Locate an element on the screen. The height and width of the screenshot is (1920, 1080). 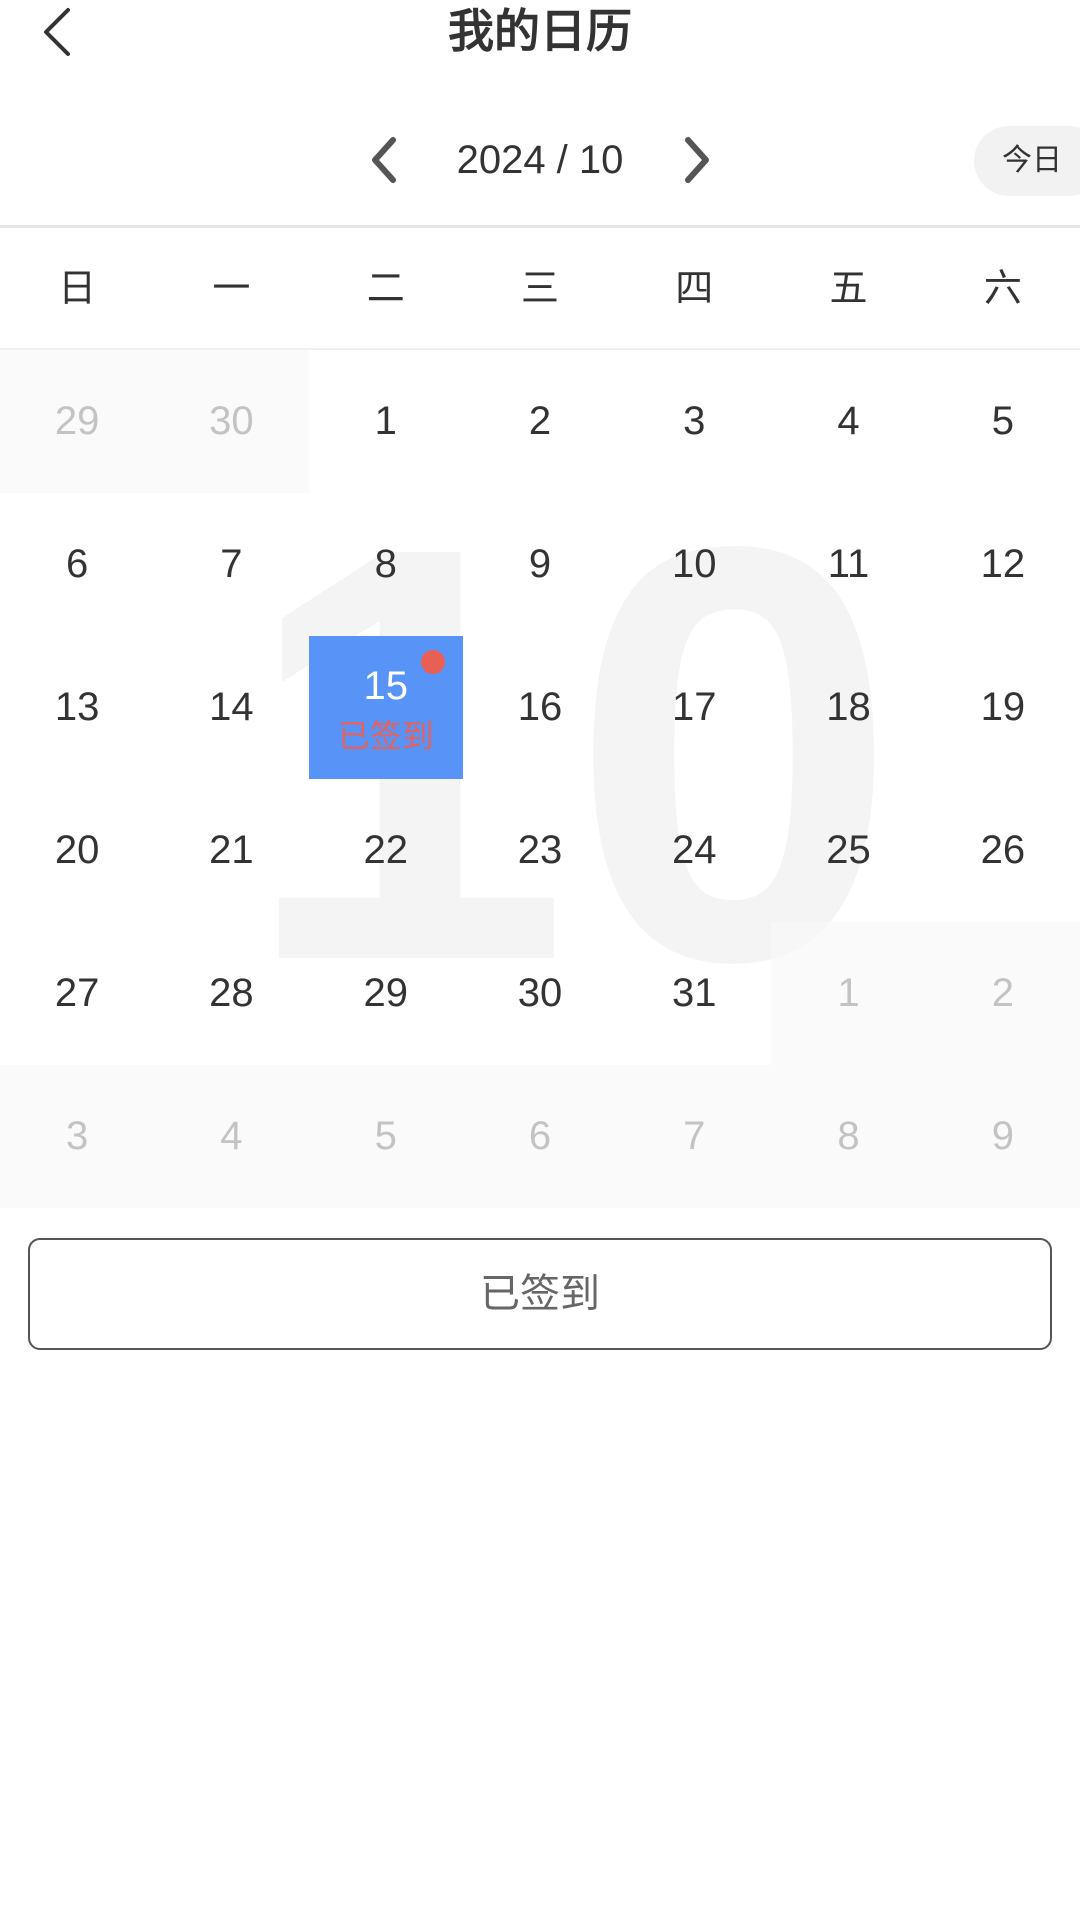
day-cell: 8 is located at coordinates (386, 564).